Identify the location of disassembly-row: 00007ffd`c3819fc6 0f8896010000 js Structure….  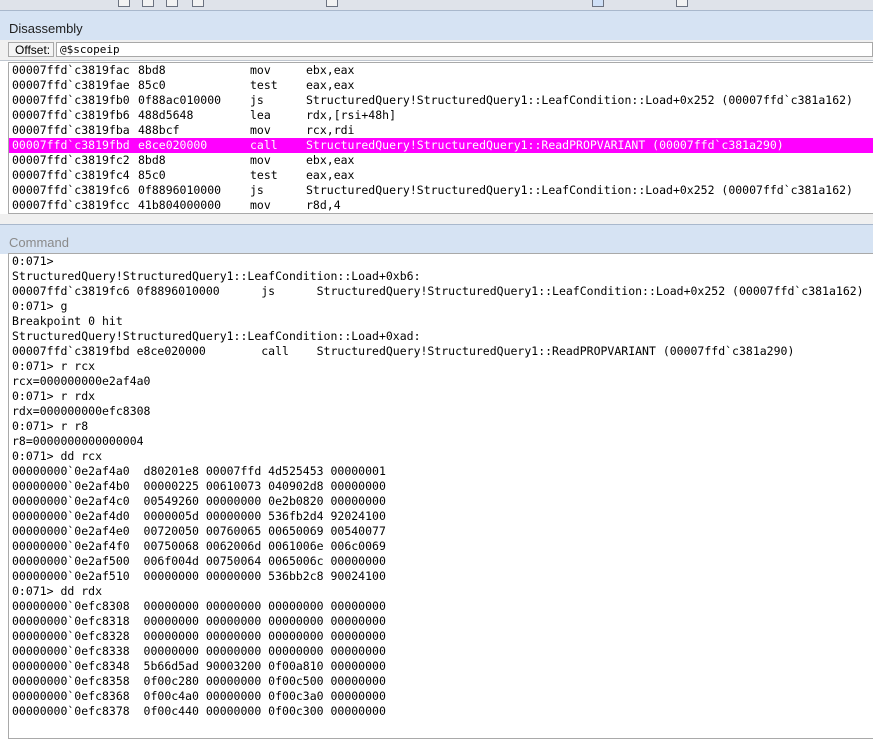
(441, 190).